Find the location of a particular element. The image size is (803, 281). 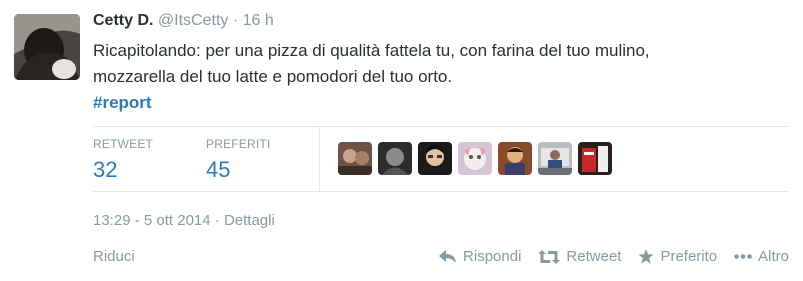

author-name: Cetty D. is located at coordinates (123, 20).